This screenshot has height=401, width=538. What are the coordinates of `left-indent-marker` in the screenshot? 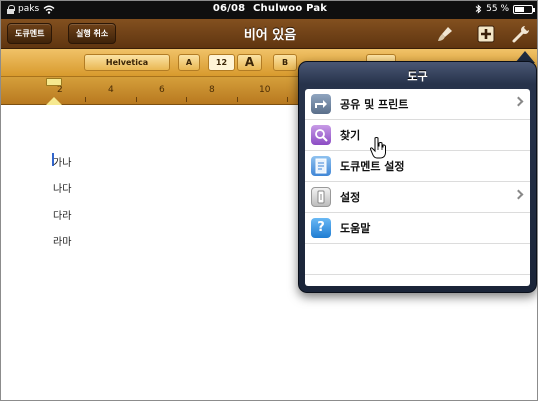 It's located at (54, 101).